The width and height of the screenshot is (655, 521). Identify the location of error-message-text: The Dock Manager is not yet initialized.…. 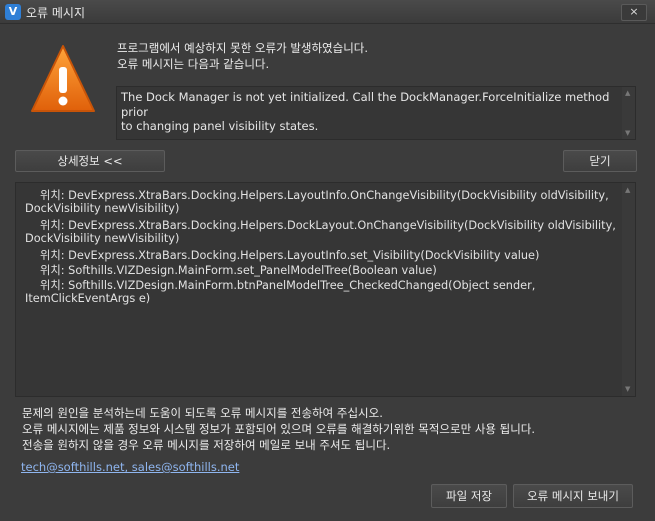
(368, 112).